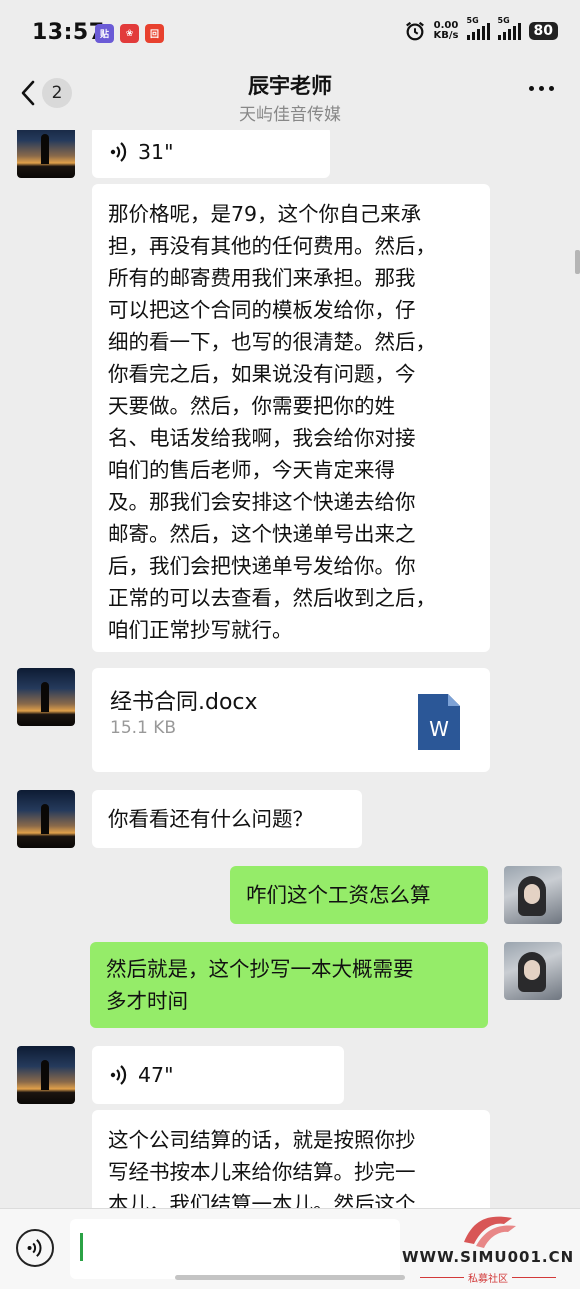 This screenshot has width=580, height=1289. What do you see at coordinates (478, 28) in the screenshot?
I see `signal-1-icon: 5G` at bounding box center [478, 28].